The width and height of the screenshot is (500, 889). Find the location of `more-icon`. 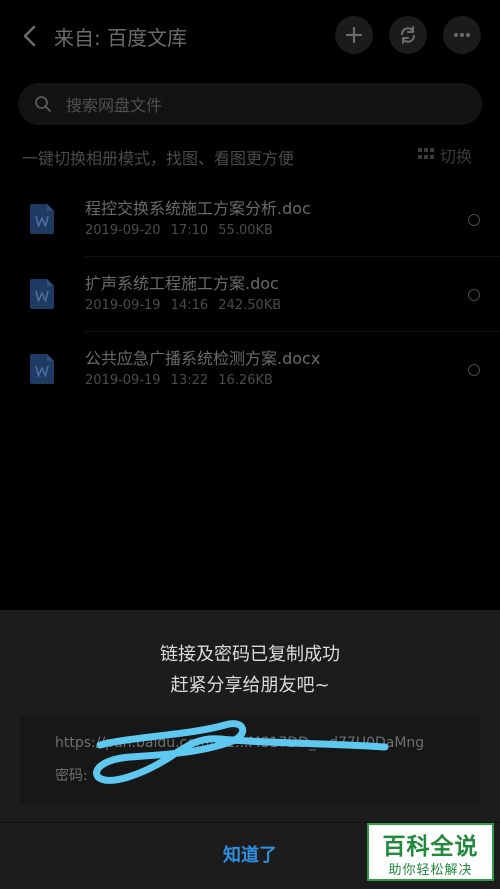

more-icon is located at coordinates (462, 35).